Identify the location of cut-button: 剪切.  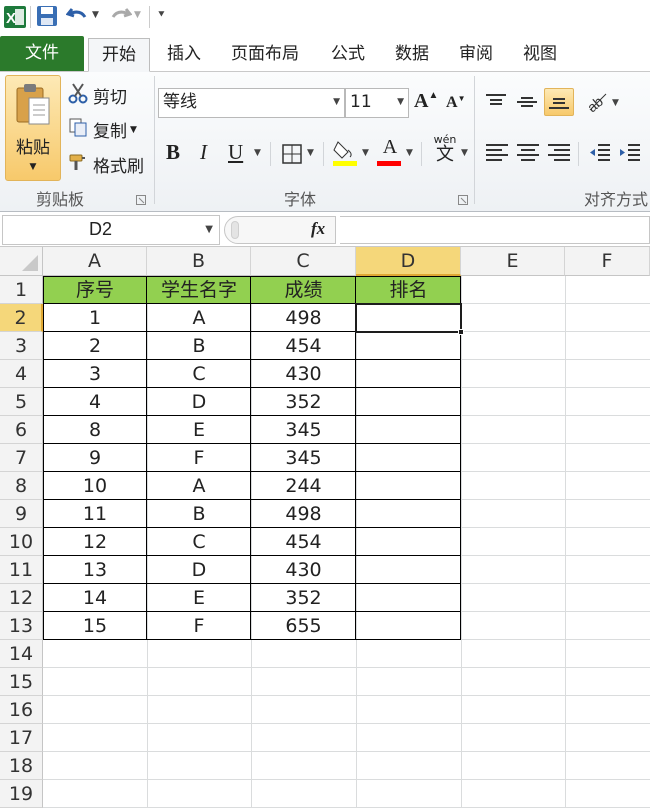
(97, 95).